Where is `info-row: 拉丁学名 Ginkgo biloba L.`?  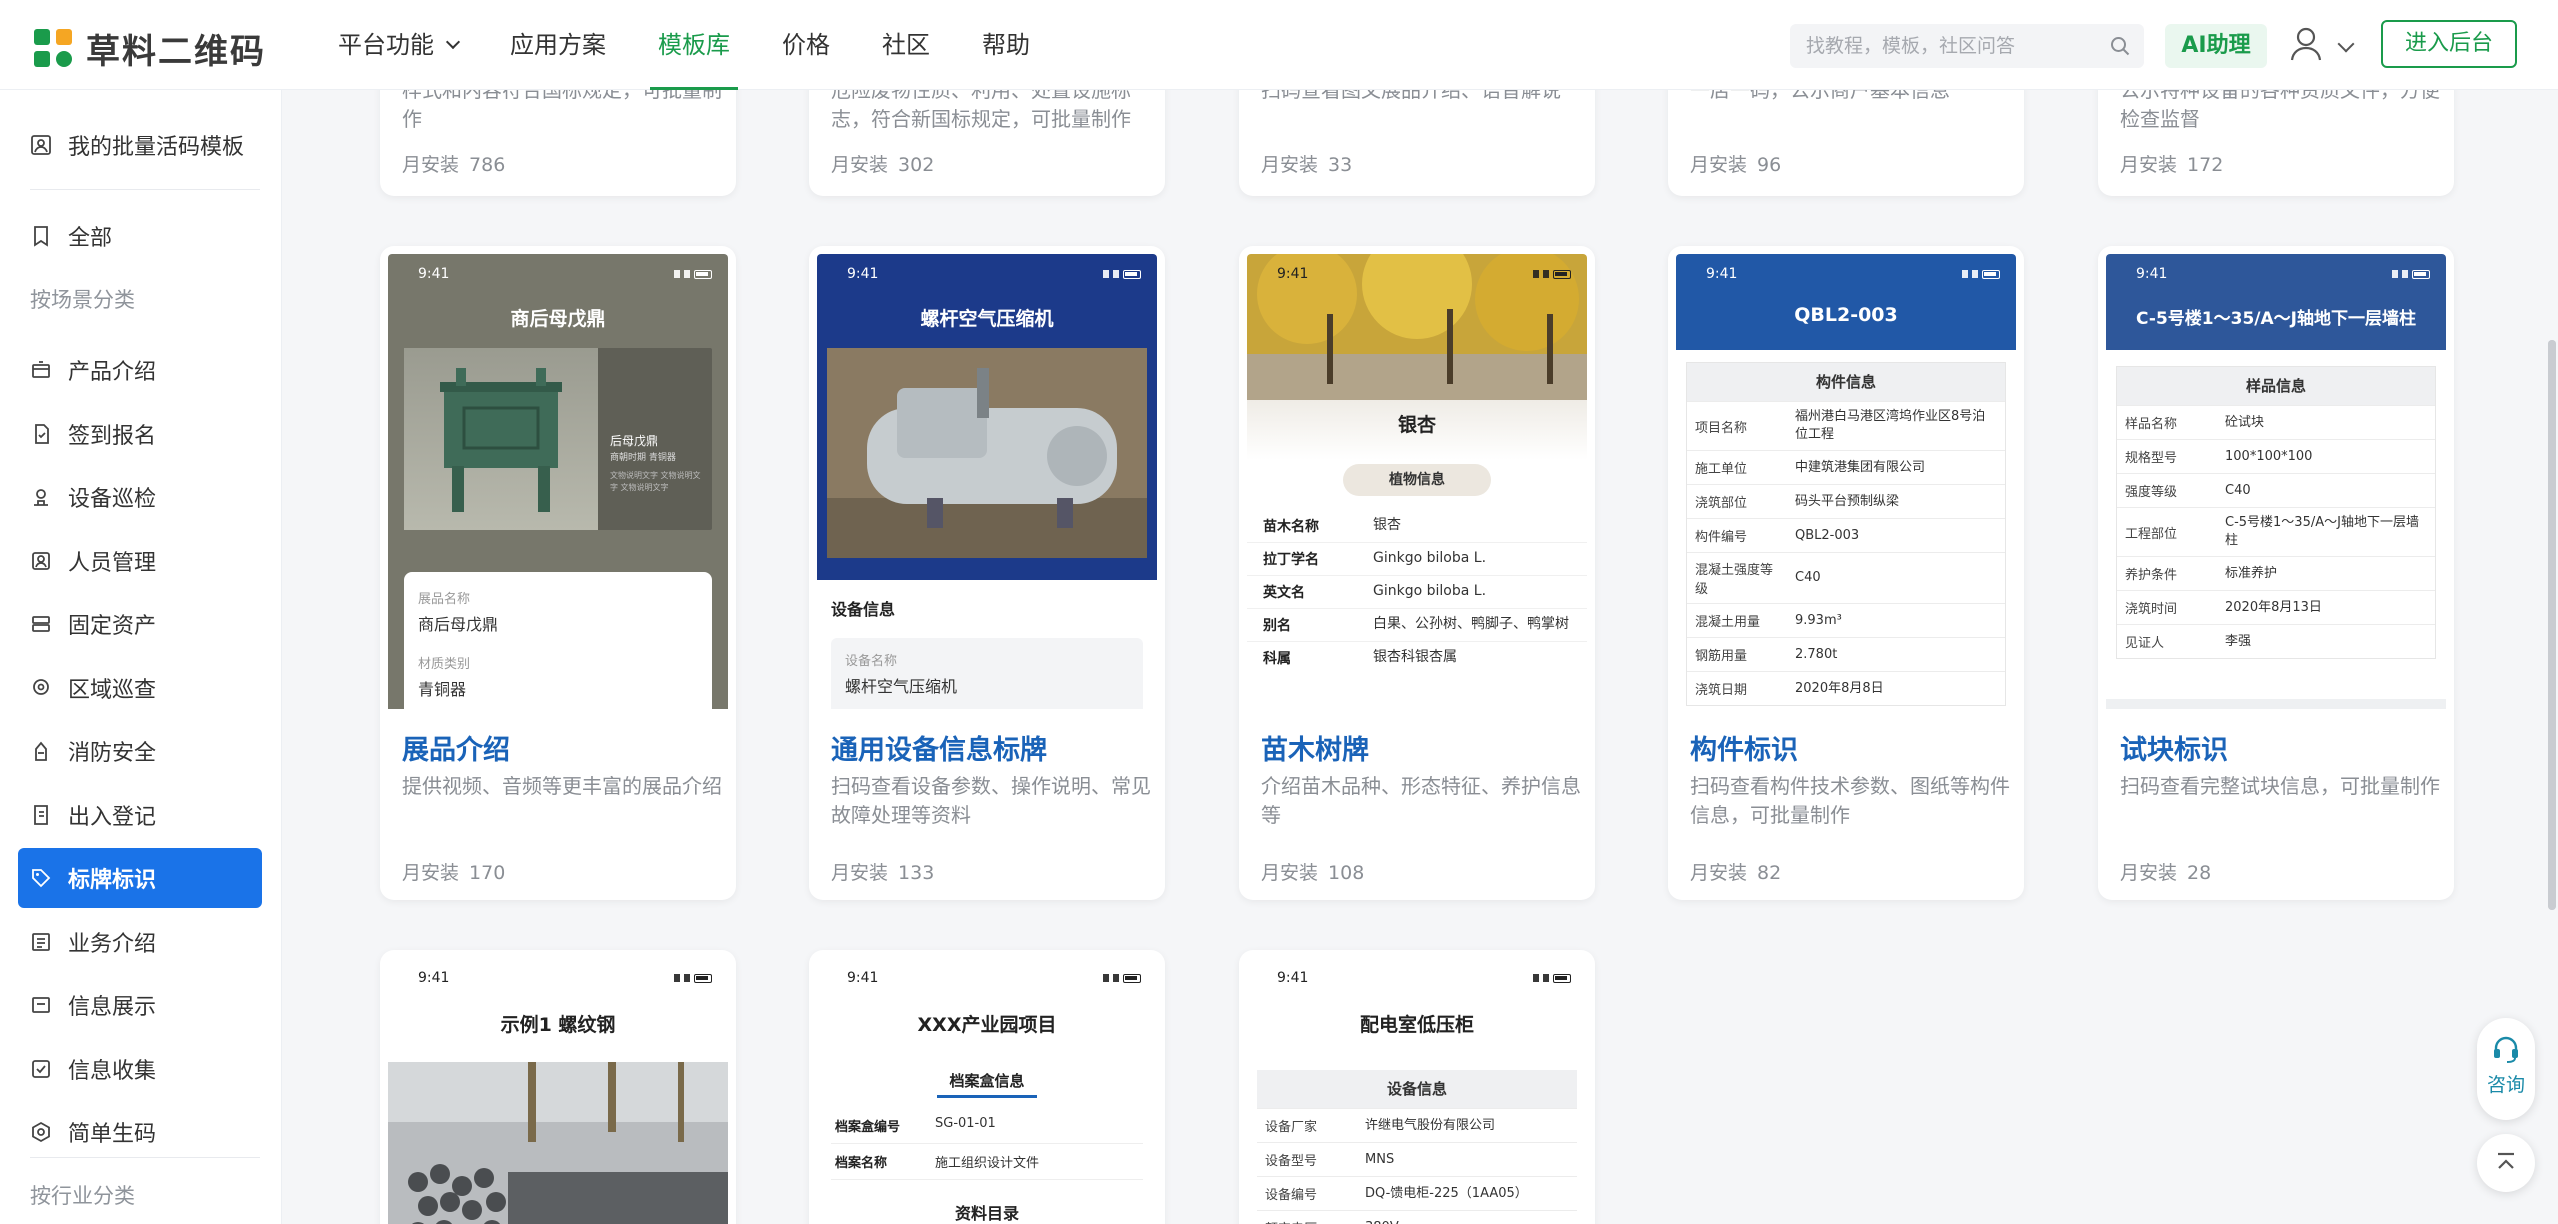
info-row: 拉丁学名 Ginkgo biloba L. is located at coordinates (1417, 558).